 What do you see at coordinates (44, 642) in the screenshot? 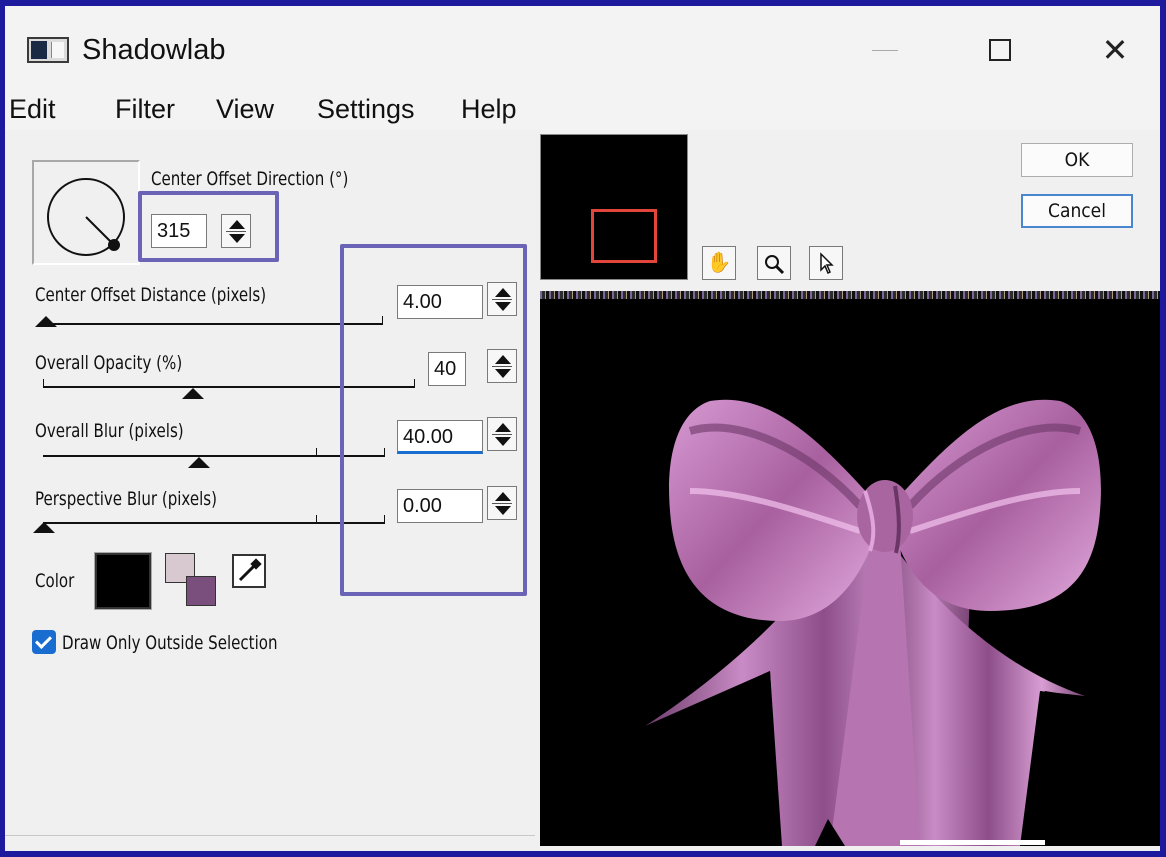
I see `draw-outside-checkbox` at bounding box center [44, 642].